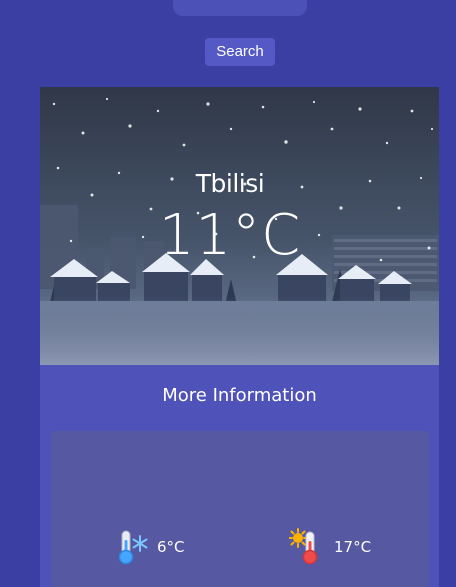 This screenshot has height=587, width=456. I want to click on search-button: Search, so click(240, 52).